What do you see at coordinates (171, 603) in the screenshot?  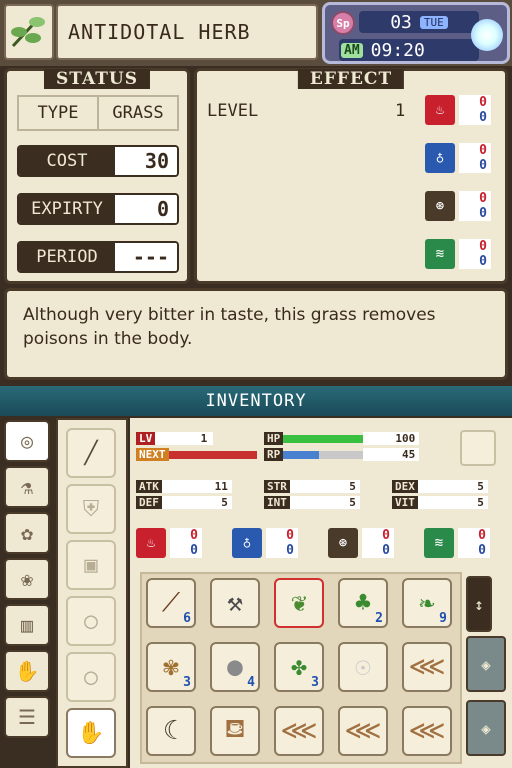 I see `inventory-slot: ⟋ 6` at bounding box center [171, 603].